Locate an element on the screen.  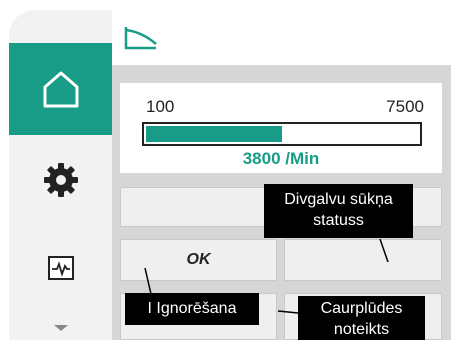
tooltip-pointers is located at coordinates (266, 276).